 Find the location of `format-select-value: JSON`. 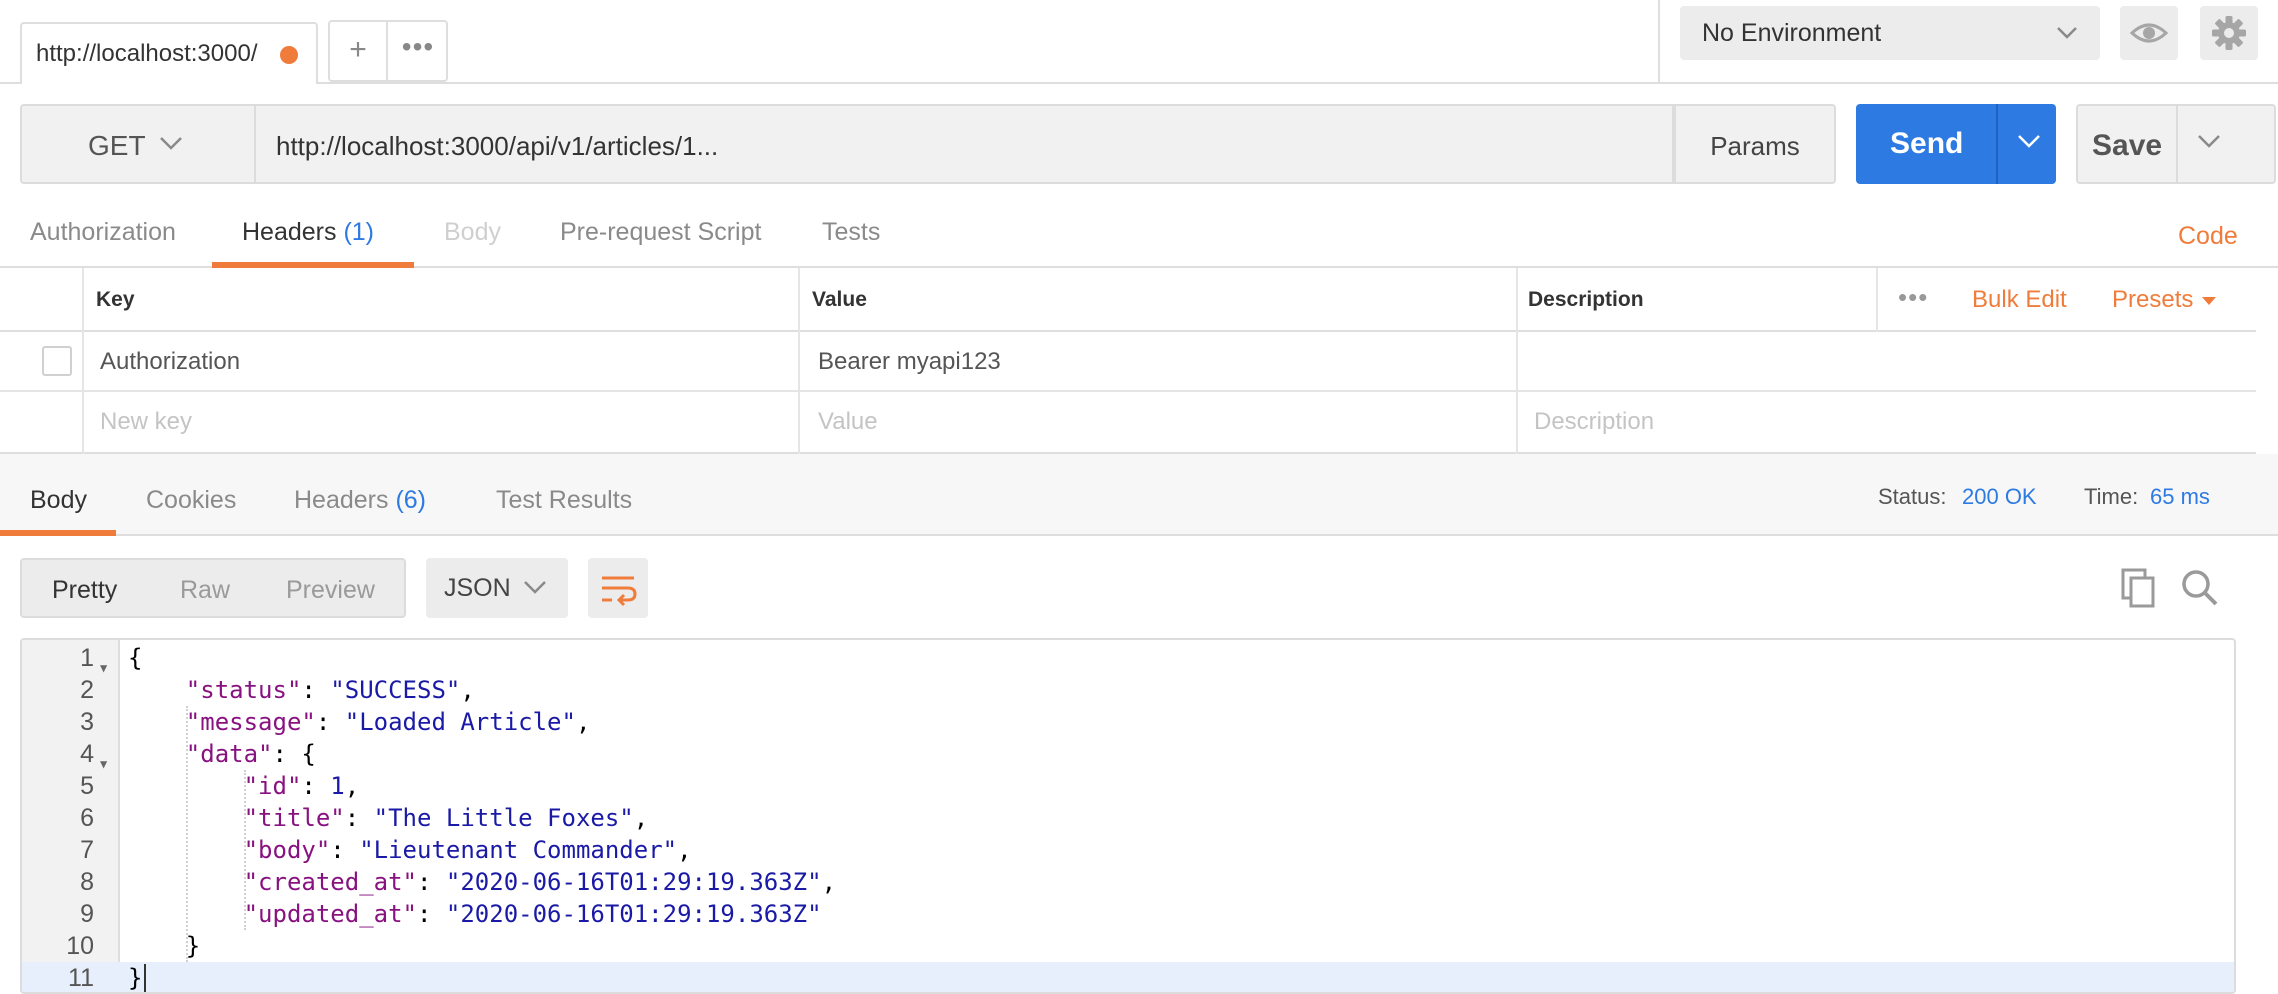

format-select-value: JSON is located at coordinates (477, 588).